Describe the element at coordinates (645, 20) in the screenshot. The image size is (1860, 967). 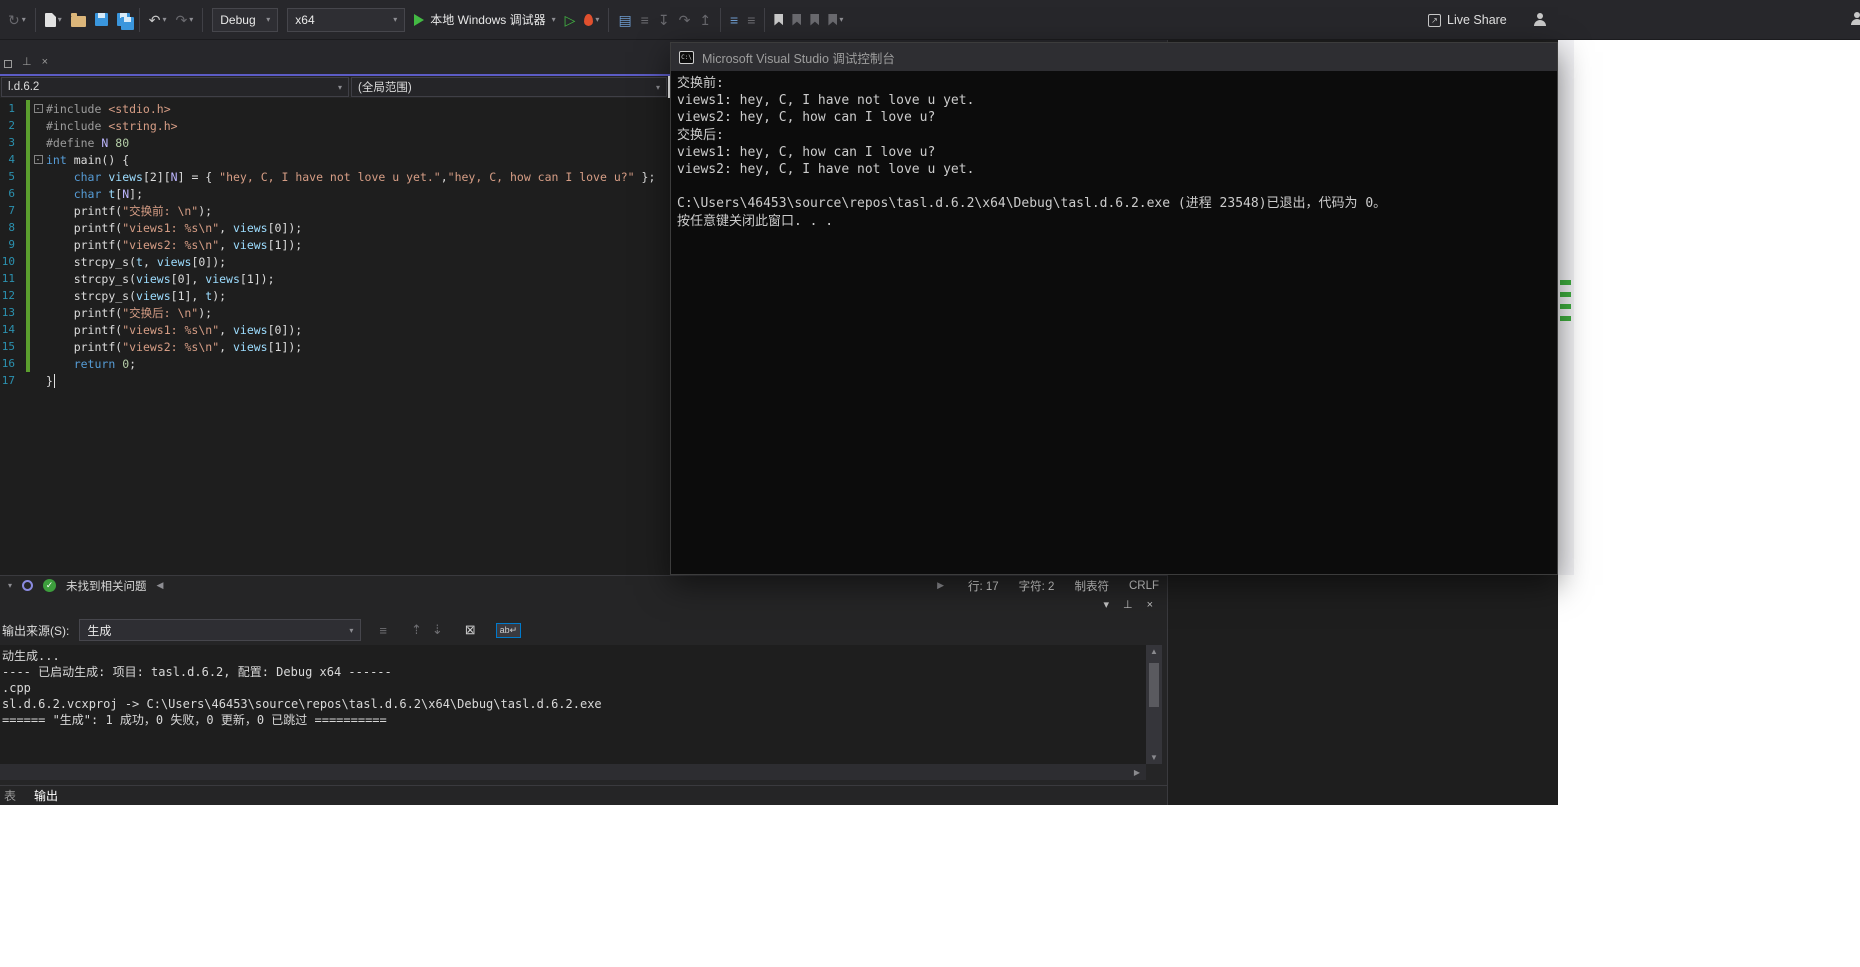
I see `watch-window-icon: ≡` at that location.